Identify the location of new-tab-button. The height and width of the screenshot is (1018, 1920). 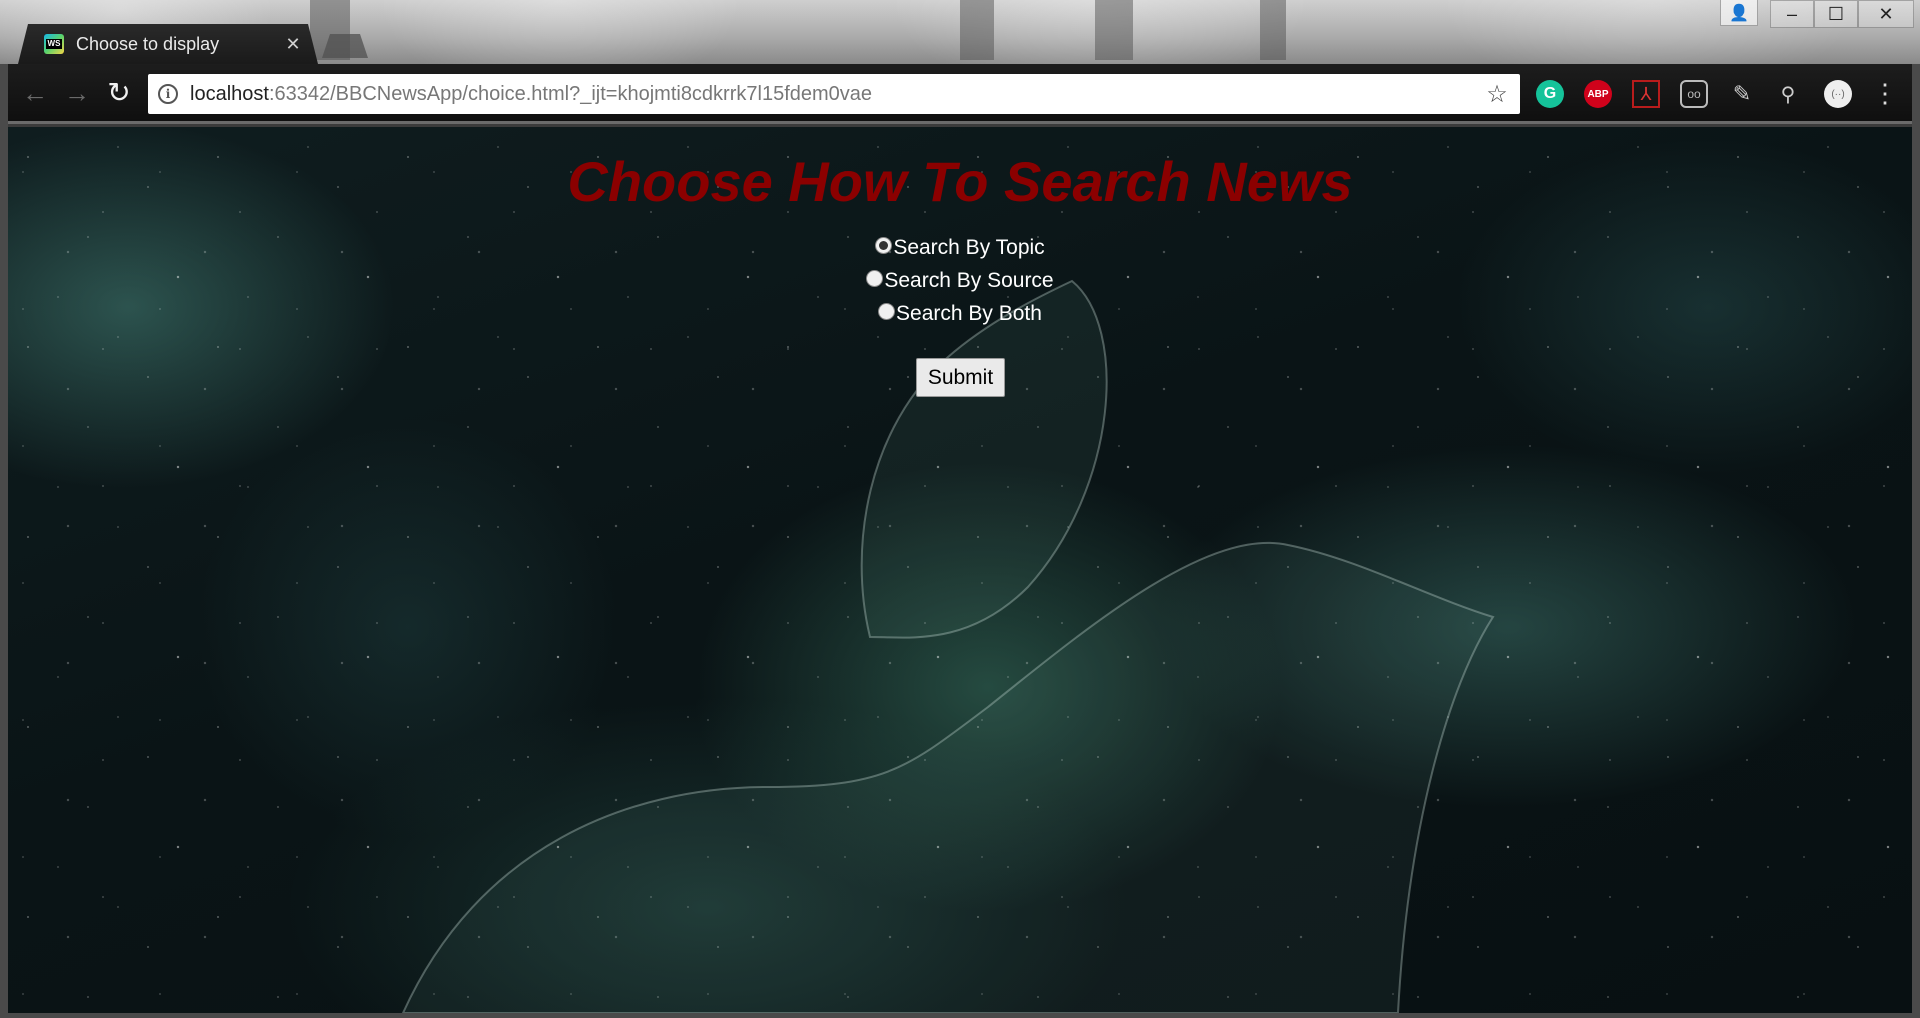
(345, 46).